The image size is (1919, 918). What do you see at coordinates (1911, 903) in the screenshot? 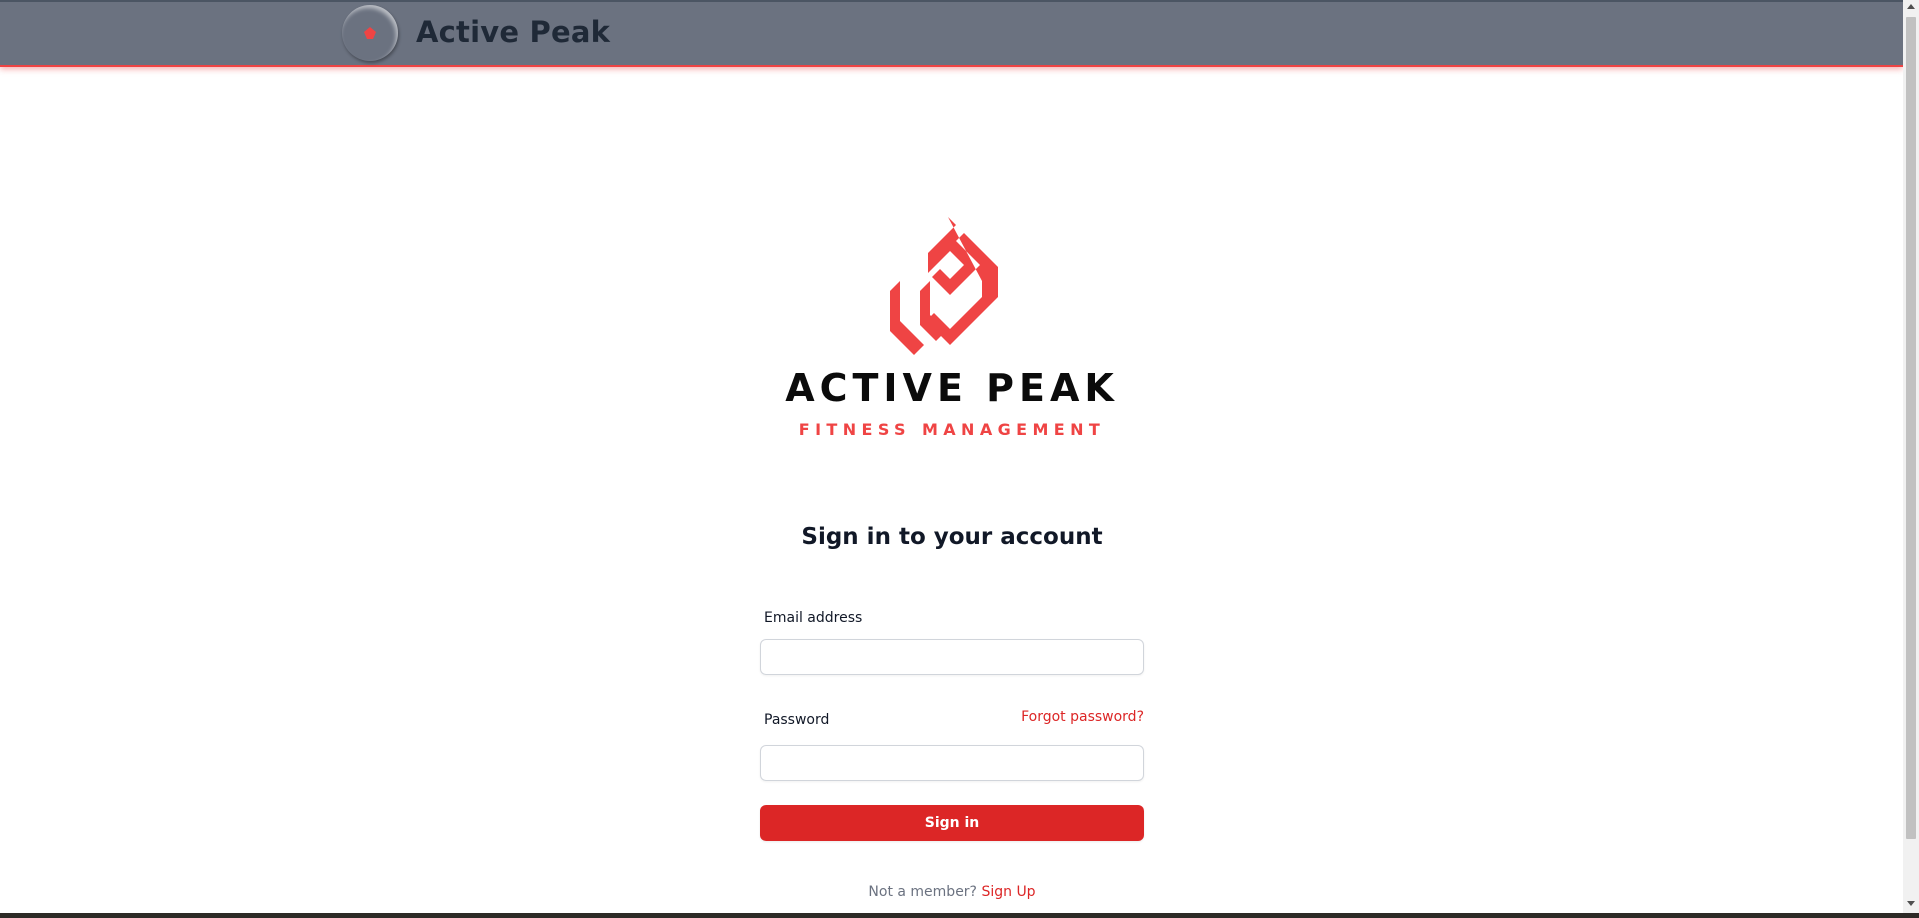
I see `scroll-down-arrow-icon` at bounding box center [1911, 903].